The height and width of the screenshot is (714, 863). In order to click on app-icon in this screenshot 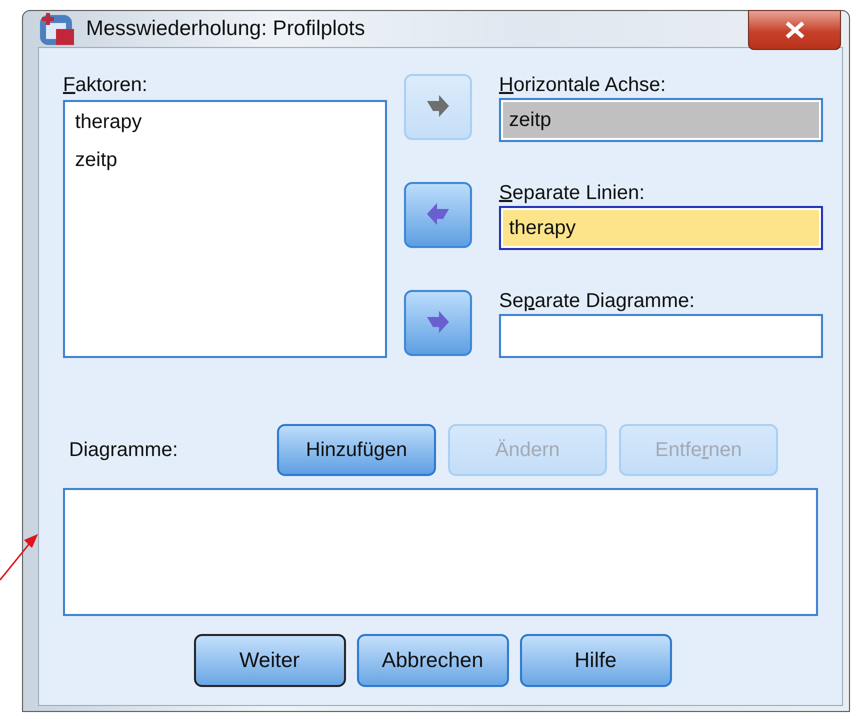, I will do `click(57, 29)`.